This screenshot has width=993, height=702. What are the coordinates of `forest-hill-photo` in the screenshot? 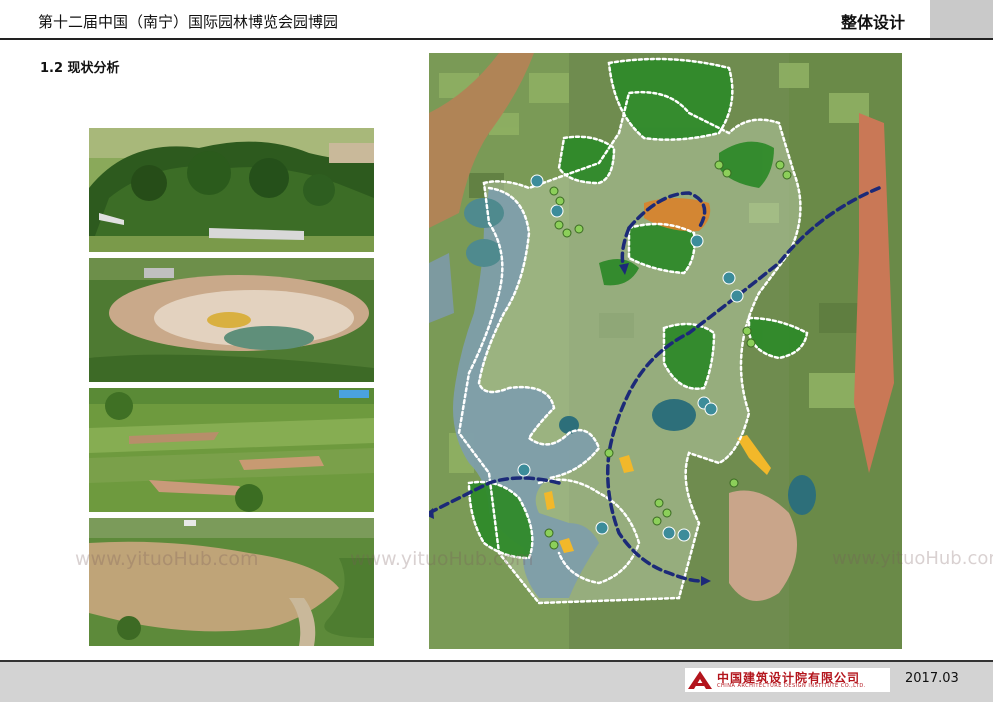 It's located at (231, 190).